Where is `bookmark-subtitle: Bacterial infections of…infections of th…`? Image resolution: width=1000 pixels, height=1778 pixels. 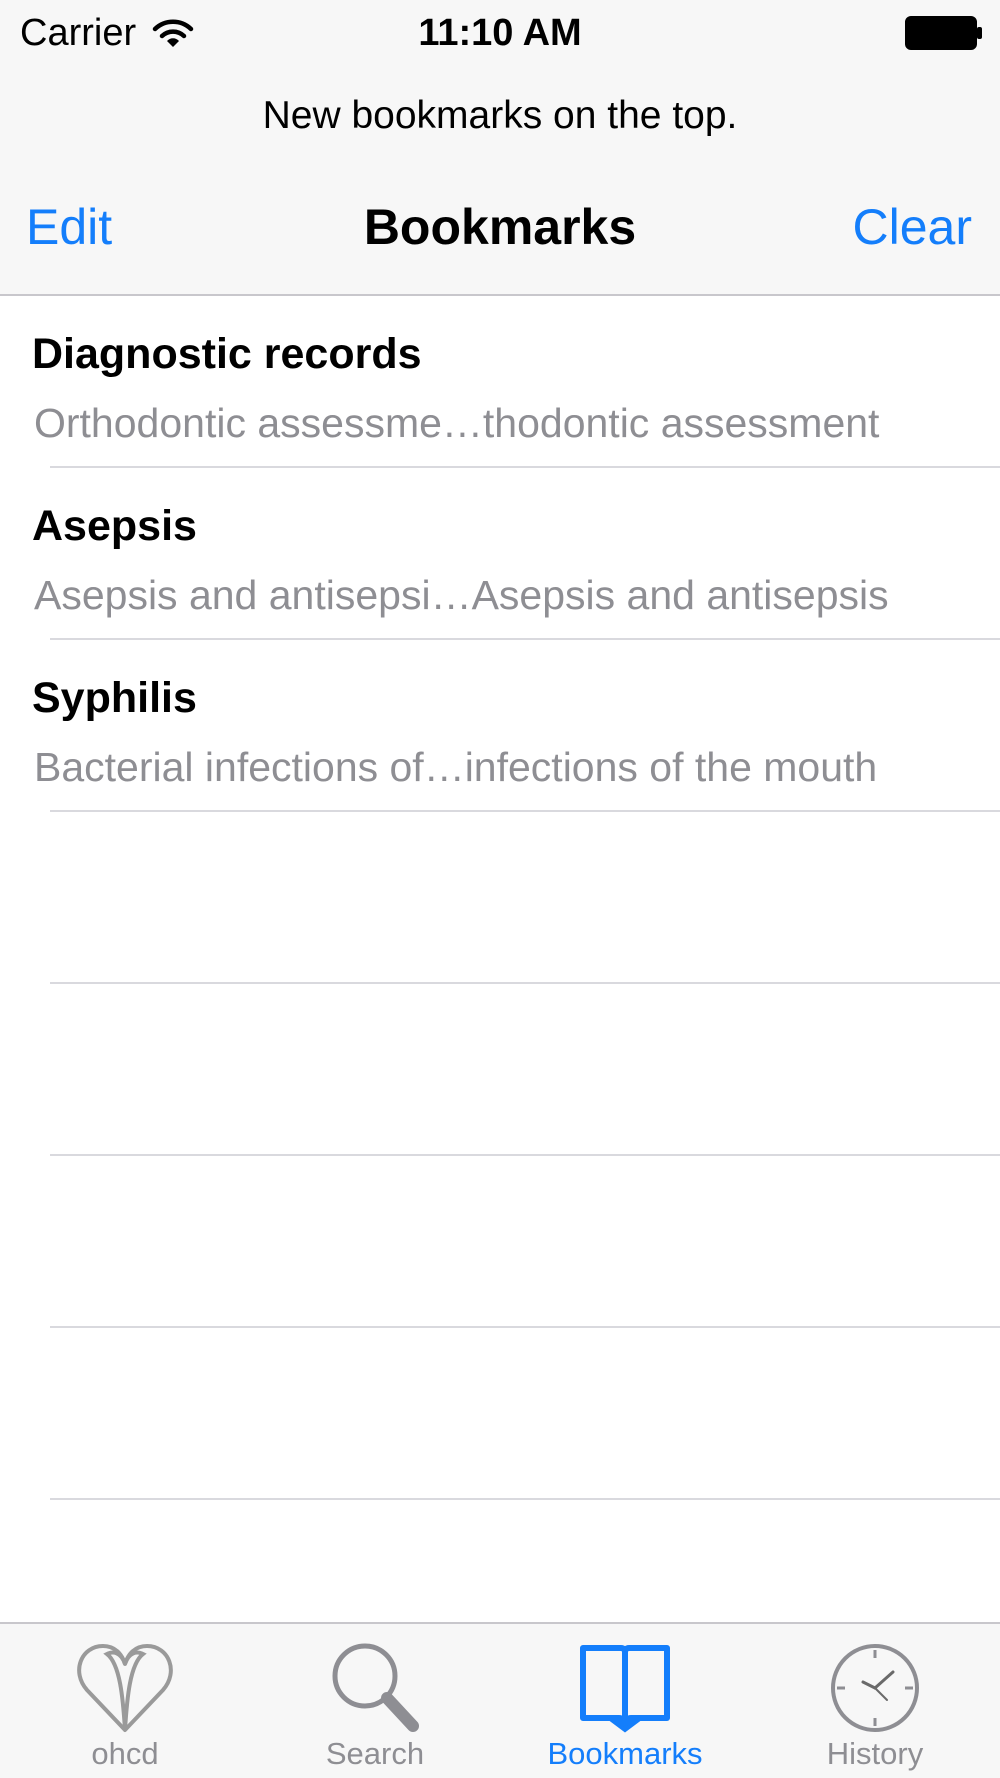
bookmark-subtitle: Bacterial infections of…infections of th… is located at coordinates (456, 767).